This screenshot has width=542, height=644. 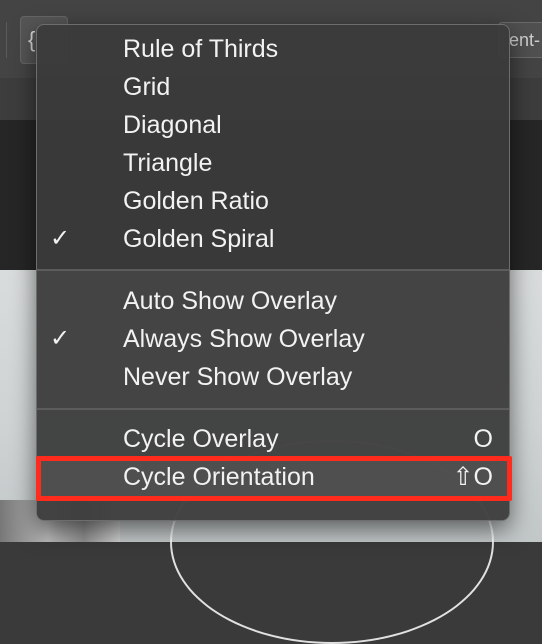 I want to click on menu-item-label: Never Show Overlay, so click(x=238, y=377).